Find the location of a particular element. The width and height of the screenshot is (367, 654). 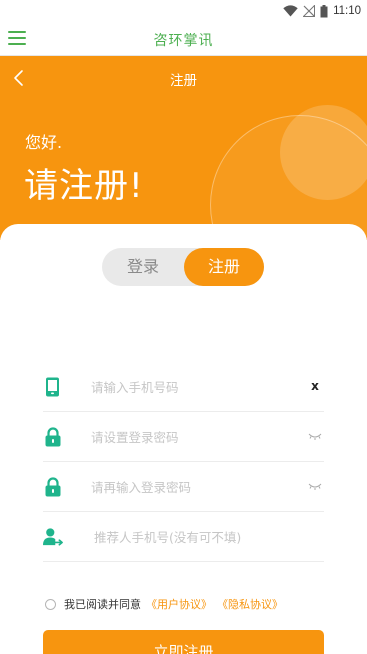

confirm-password-input is located at coordinates (191, 487).